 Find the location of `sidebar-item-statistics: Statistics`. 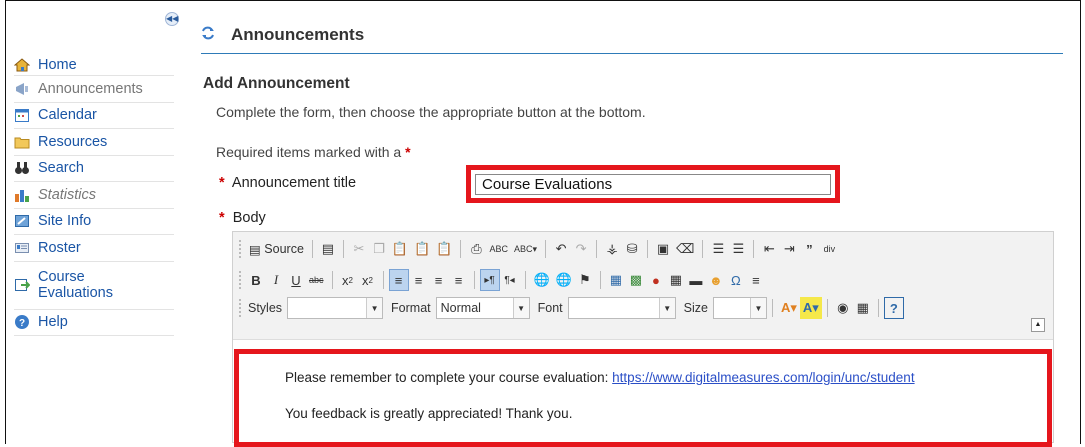

sidebar-item-statistics: Statistics is located at coordinates (94, 195).